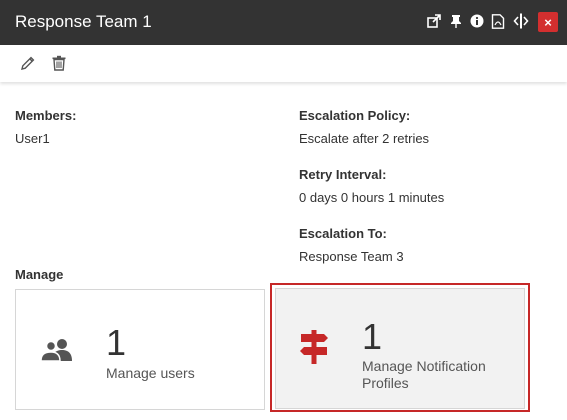 This screenshot has width=567, height=420. What do you see at coordinates (434, 21) in the screenshot?
I see `open-external-icon` at bounding box center [434, 21].